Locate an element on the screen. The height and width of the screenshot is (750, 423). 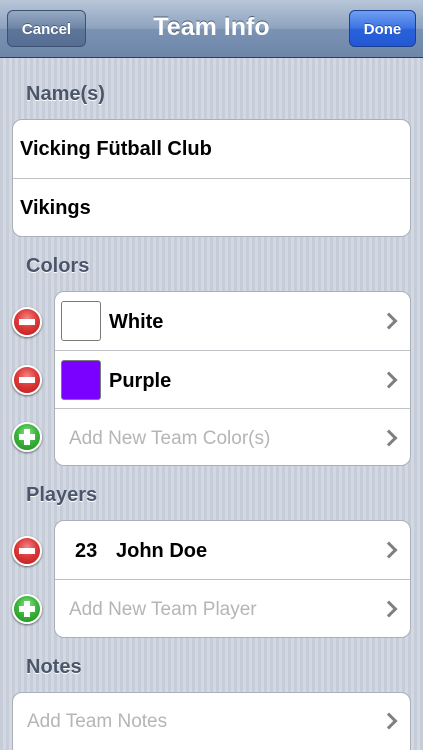
player-row: 23 John Doe is located at coordinates (232, 550).